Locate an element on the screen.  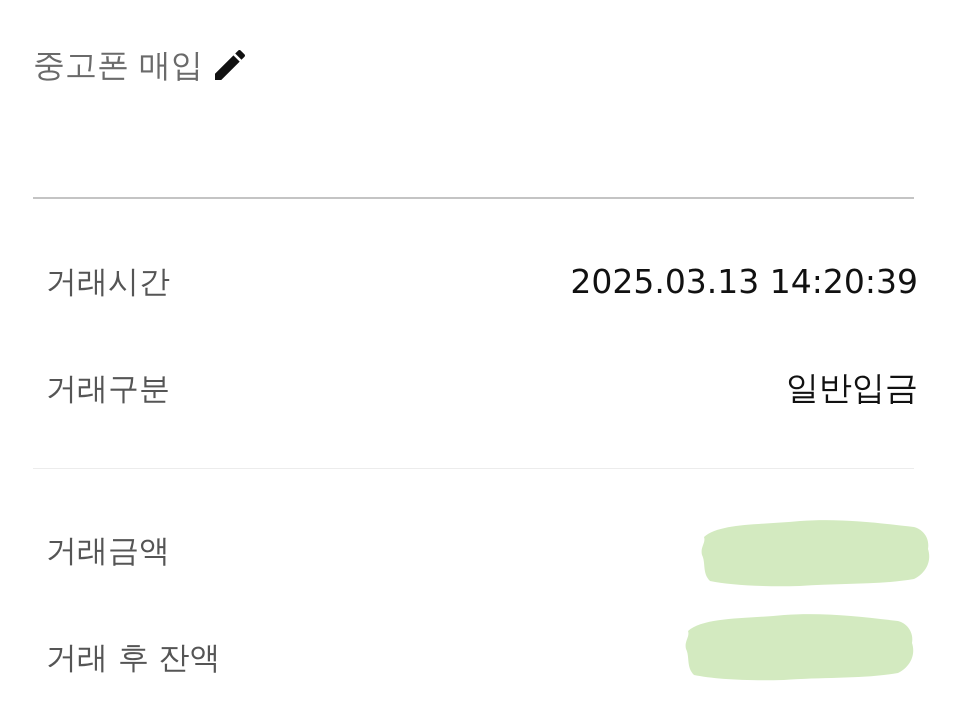
field-value: 2025.03.13 14:20:39 is located at coordinates (744, 281).